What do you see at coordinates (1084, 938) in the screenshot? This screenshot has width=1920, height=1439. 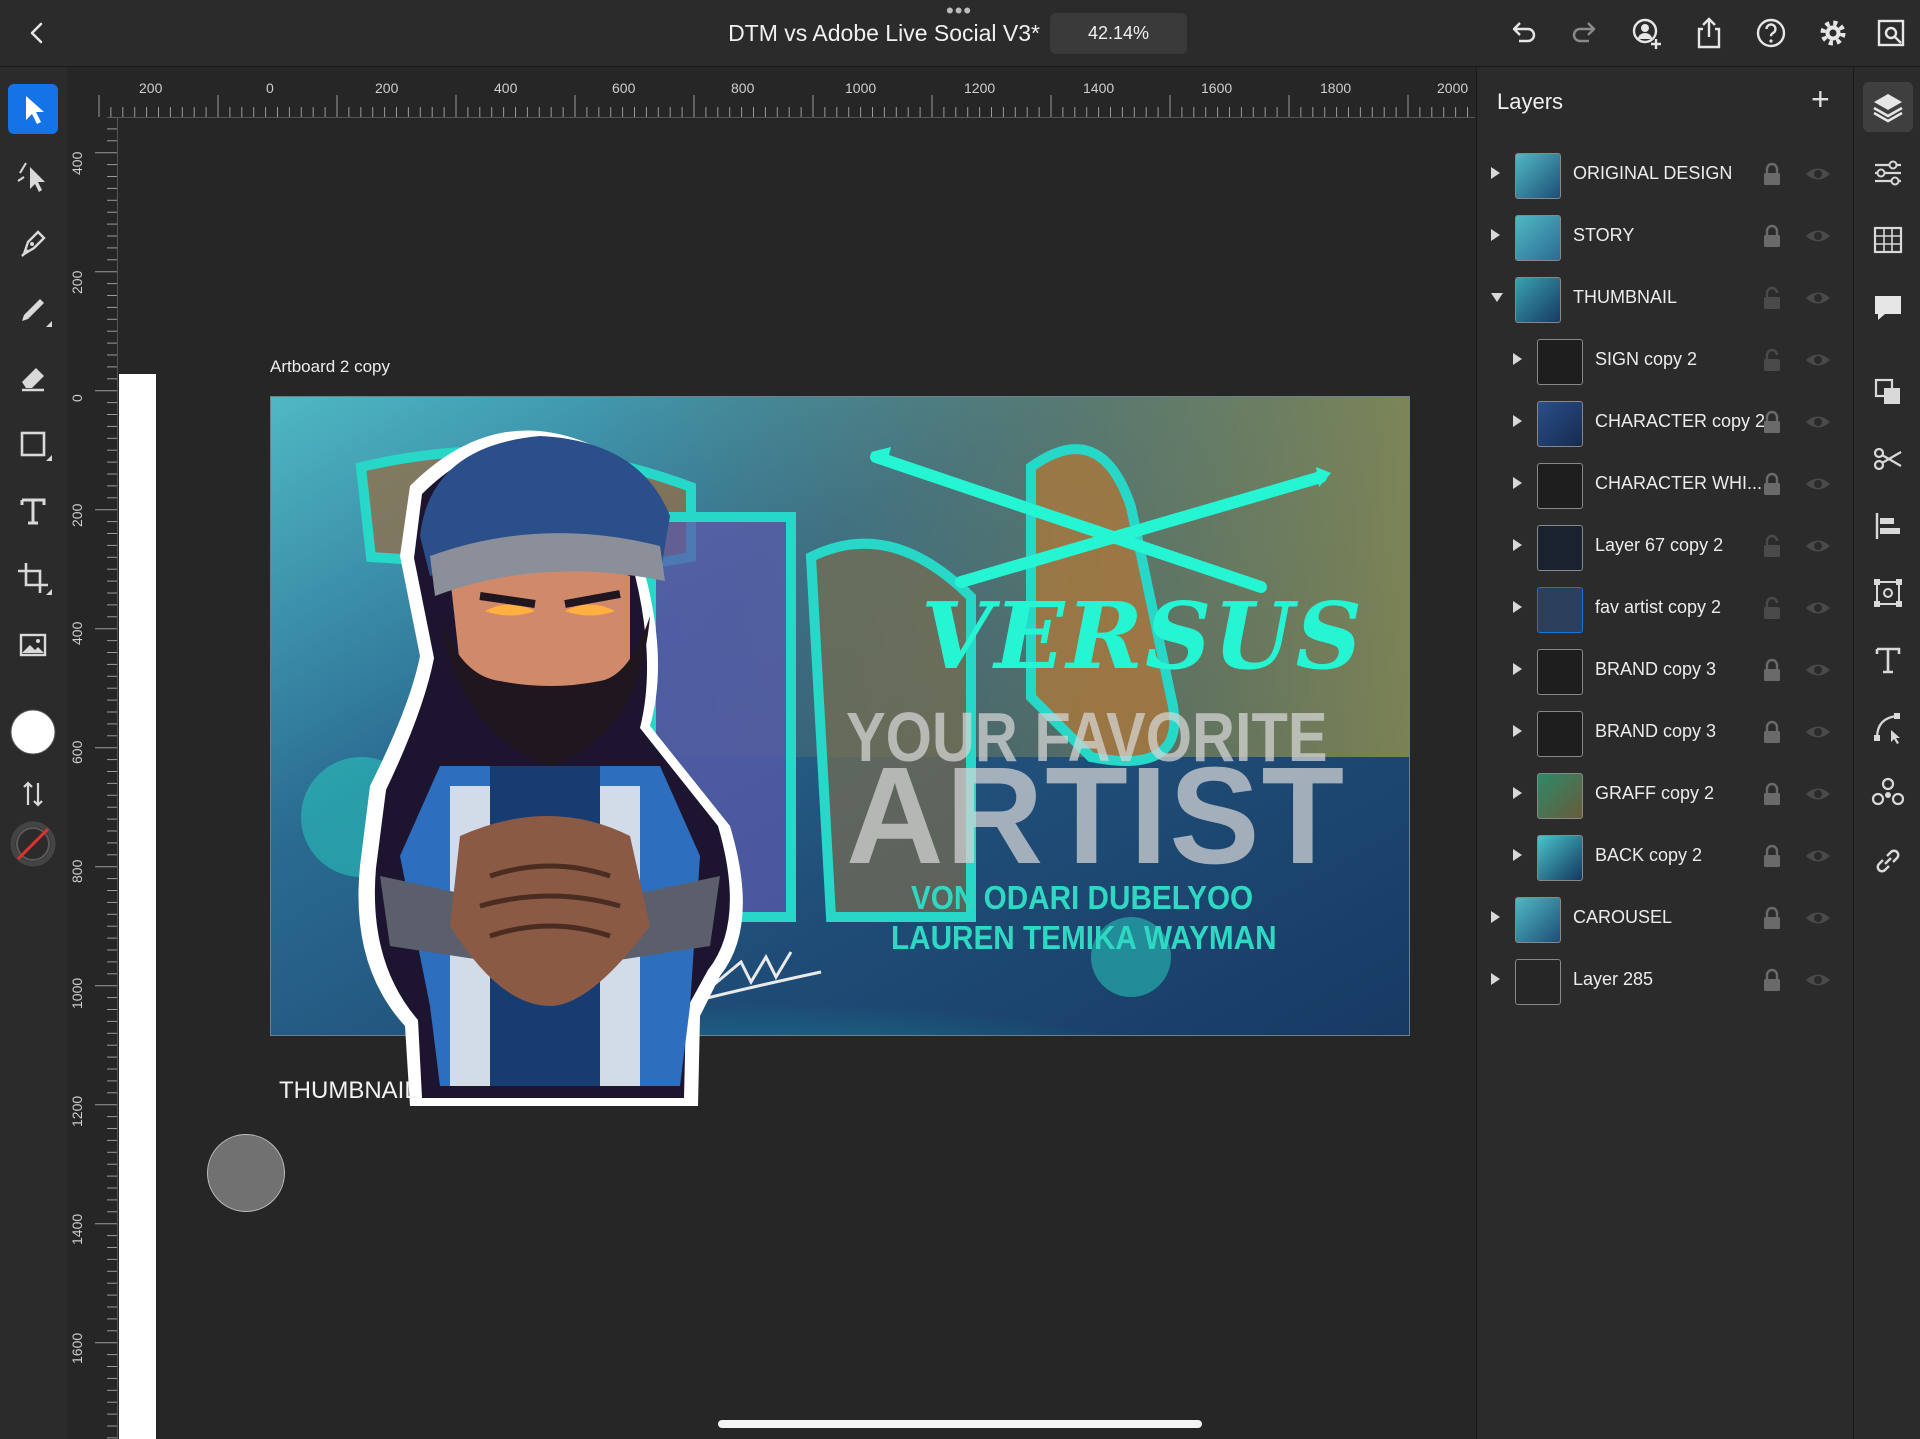 I see `artist-name-line-2: LAUREN TEMIKA WAYMAN` at bounding box center [1084, 938].